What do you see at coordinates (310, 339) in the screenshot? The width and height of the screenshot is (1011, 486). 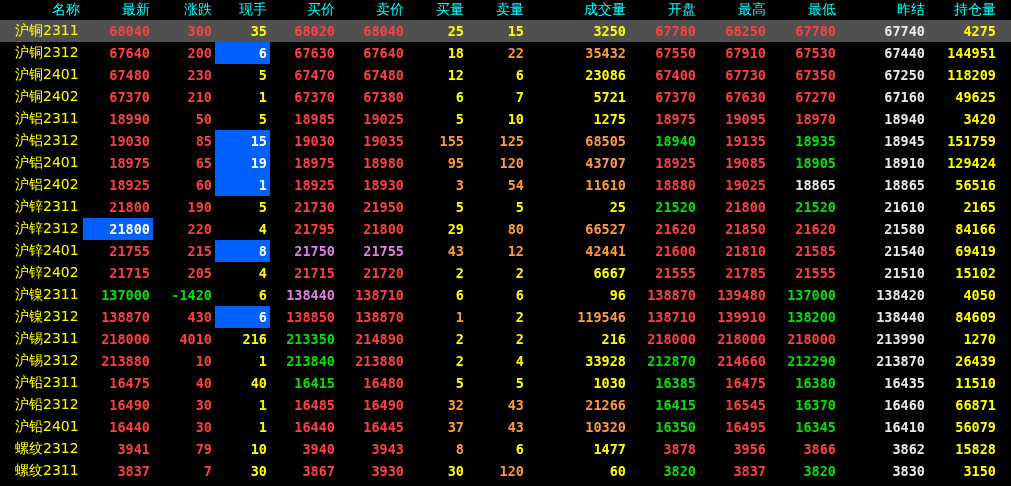 I see `table-cell: 213350` at bounding box center [310, 339].